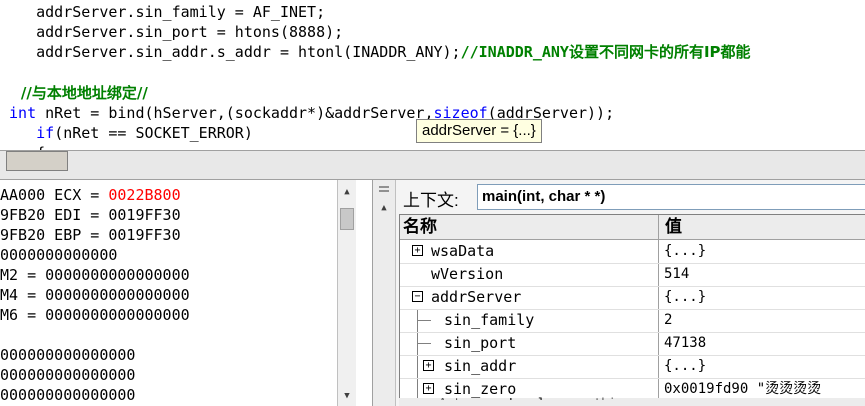 Image resolution: width=865 pixels, height=406 pixels. Describe the element at coordinates (144, 195) in the screenshot. I see `register-changed-value: 0022B800` at that location.